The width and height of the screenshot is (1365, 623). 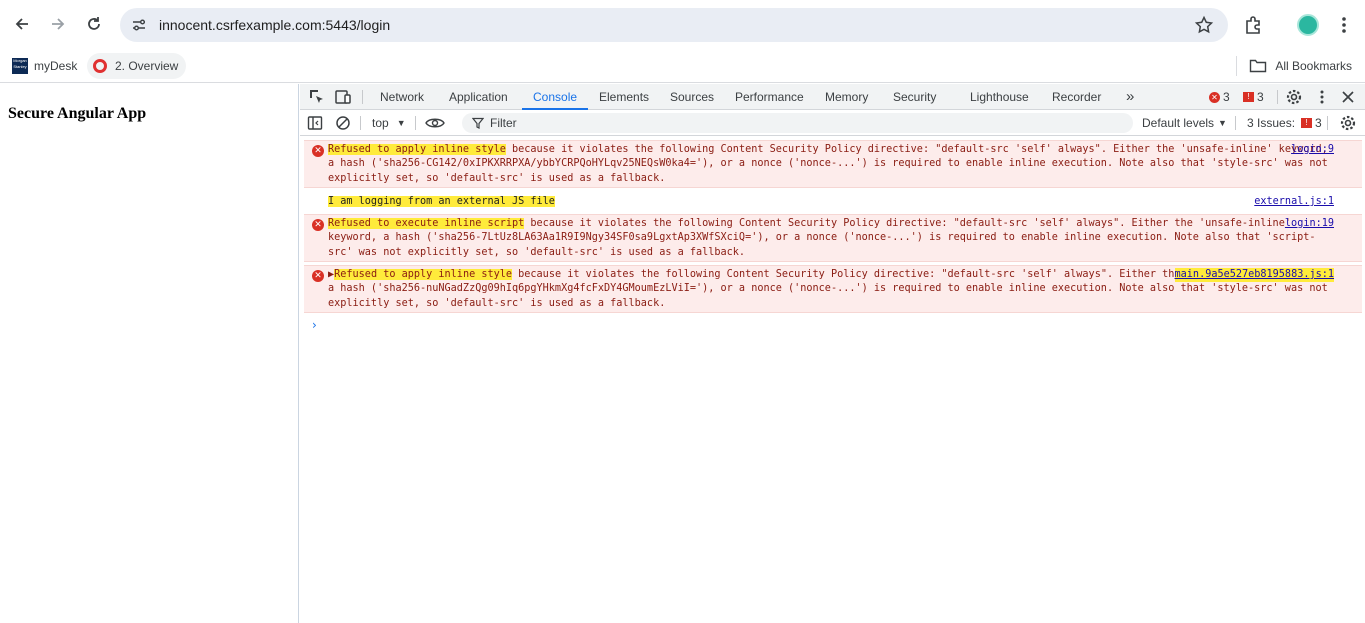 I want to click on back-button, so click(x=22, y=24).